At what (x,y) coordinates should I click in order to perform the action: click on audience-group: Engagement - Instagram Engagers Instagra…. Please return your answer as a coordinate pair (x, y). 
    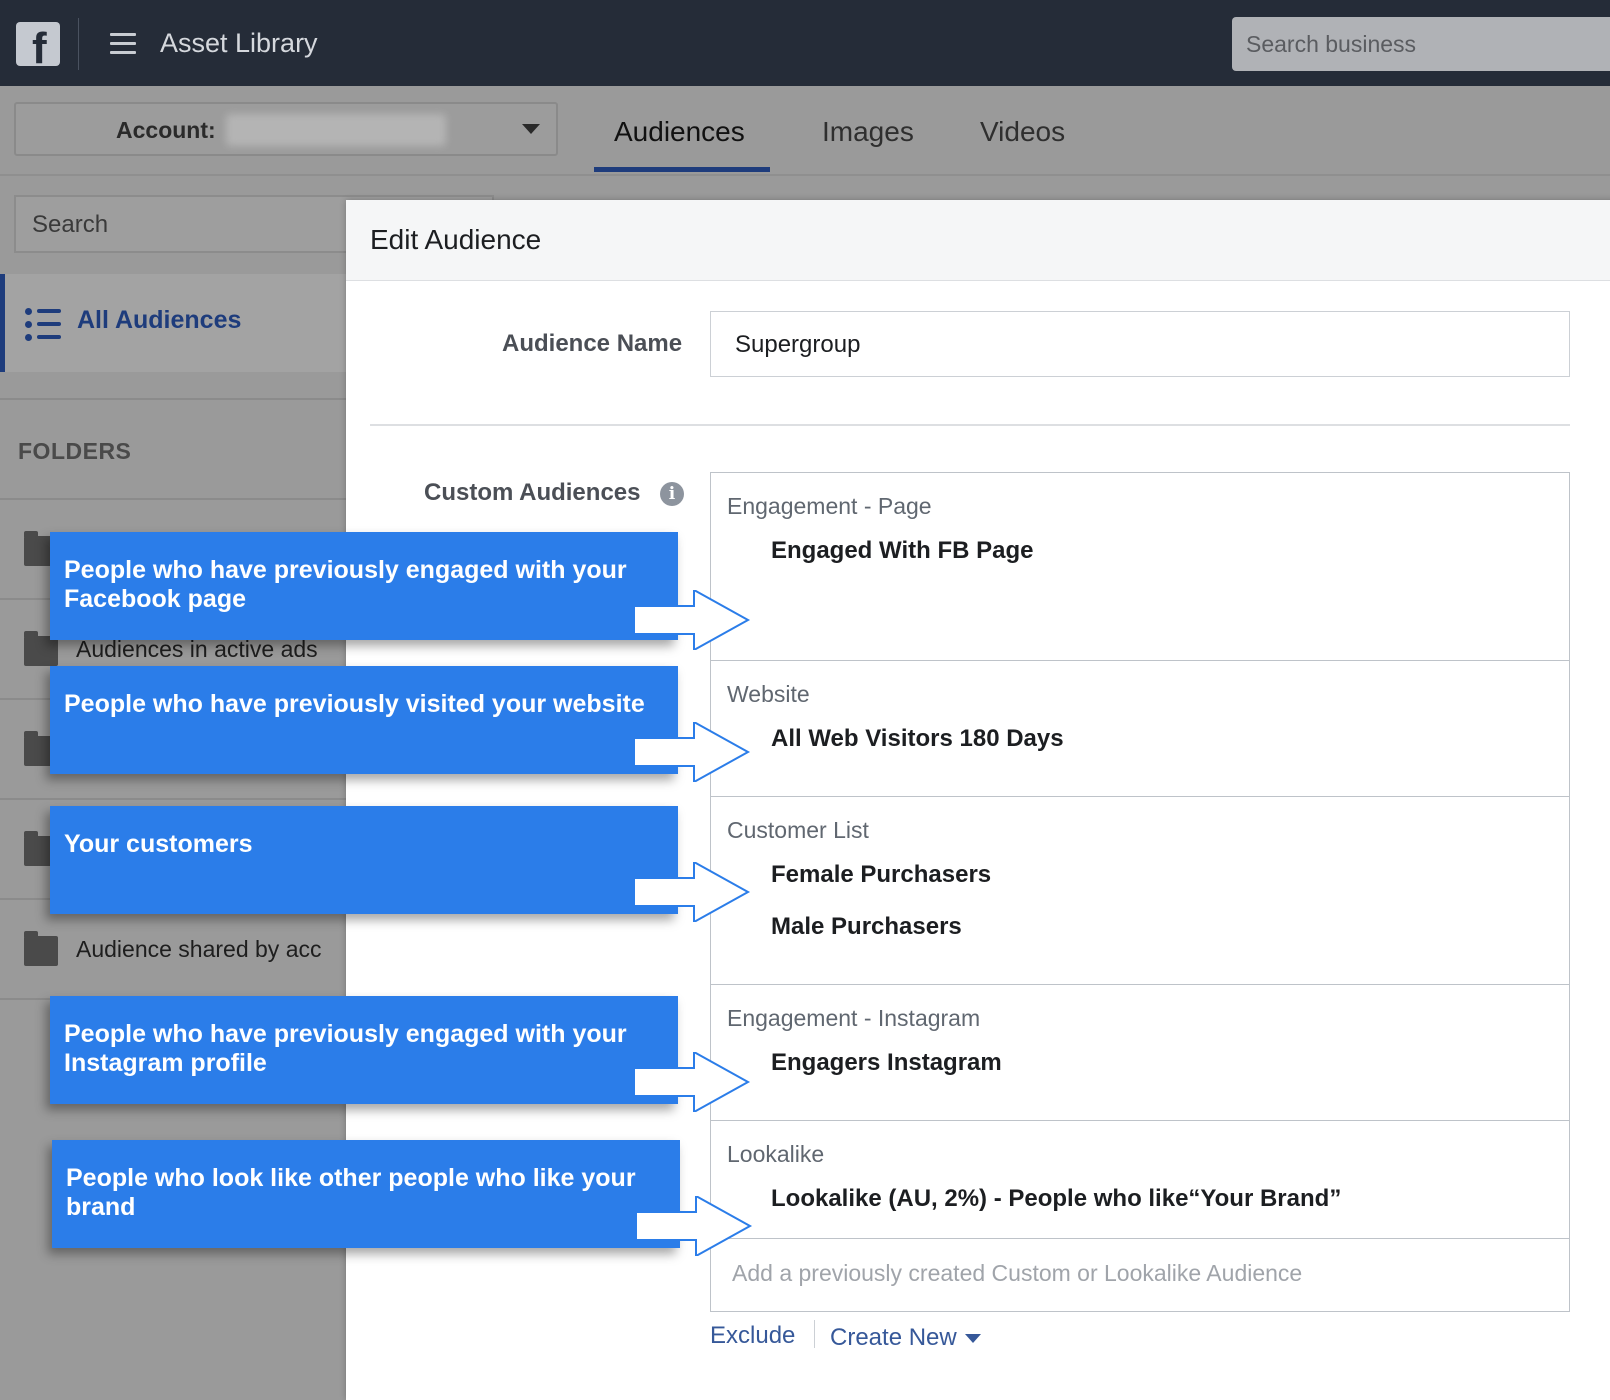
    Looking at the image, I should click on (1140, 1053).